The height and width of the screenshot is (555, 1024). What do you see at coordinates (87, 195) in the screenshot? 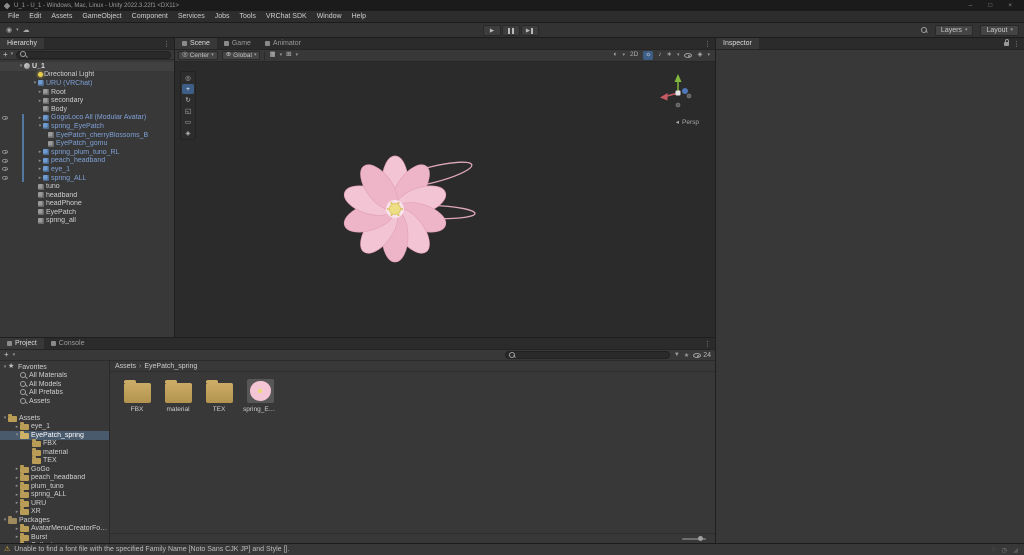
I see `hierarchy-row: headband` at bounding box center [87, 195].